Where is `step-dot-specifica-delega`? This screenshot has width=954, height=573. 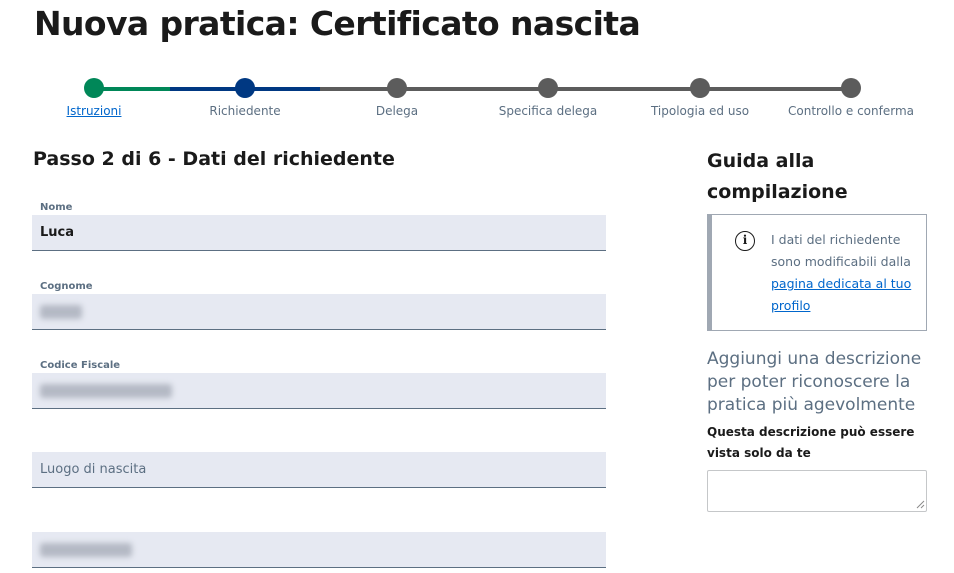
step-dot-specifica-delega is located at coordinates (548, 88).